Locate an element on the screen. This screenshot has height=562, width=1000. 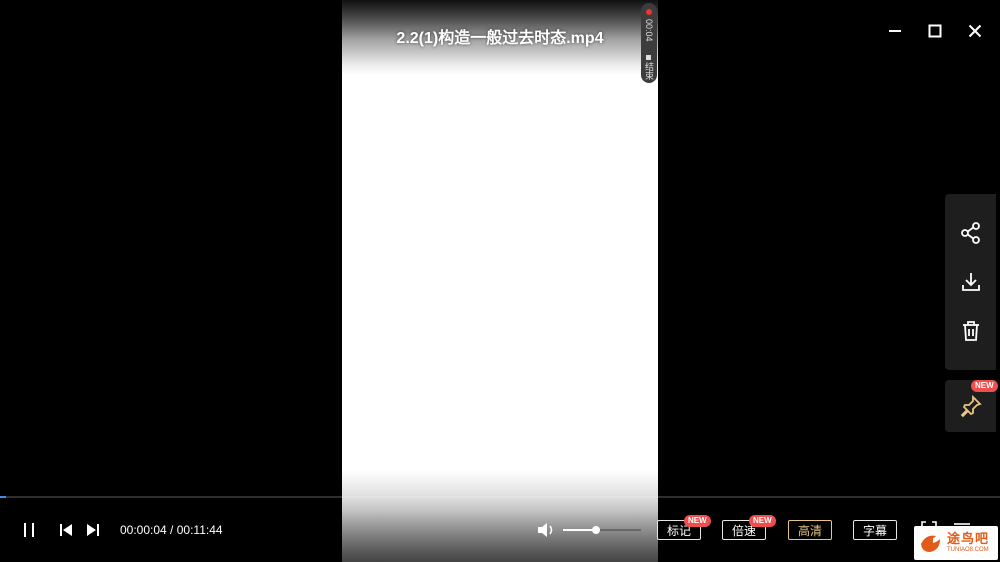
stop-icon is located at coordinates (648, 57).